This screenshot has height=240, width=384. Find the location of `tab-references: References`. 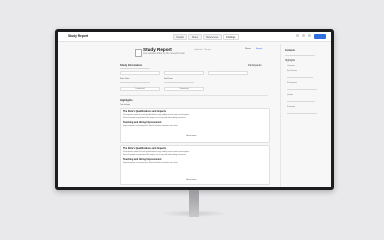

tab-references: References is located at coordinates (212, 37).